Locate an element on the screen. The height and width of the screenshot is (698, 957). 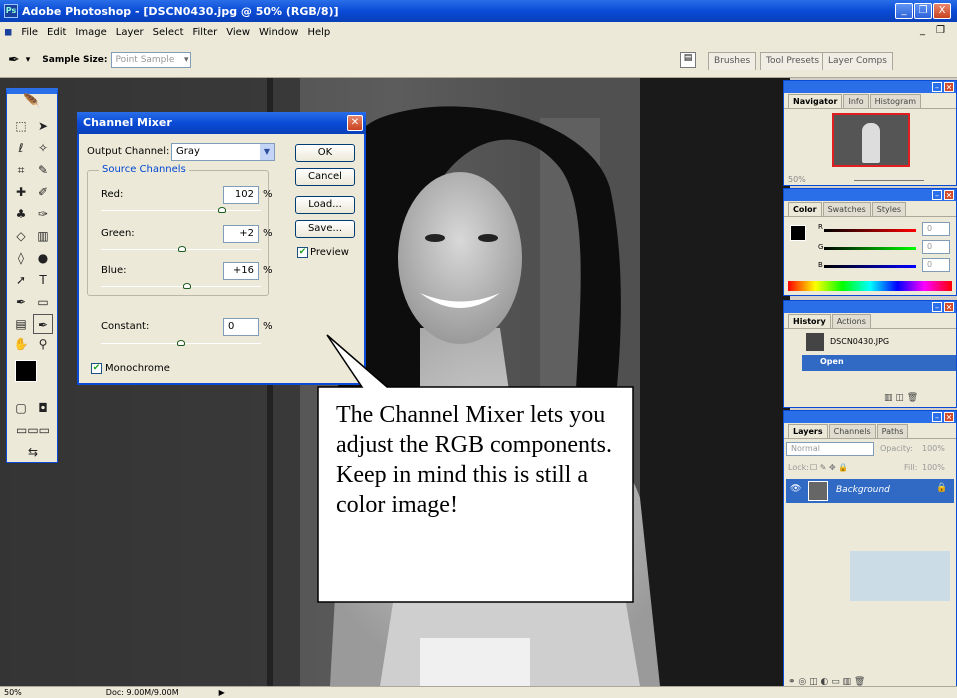
constant-slider-thumb is located at coordinates (181, 343).